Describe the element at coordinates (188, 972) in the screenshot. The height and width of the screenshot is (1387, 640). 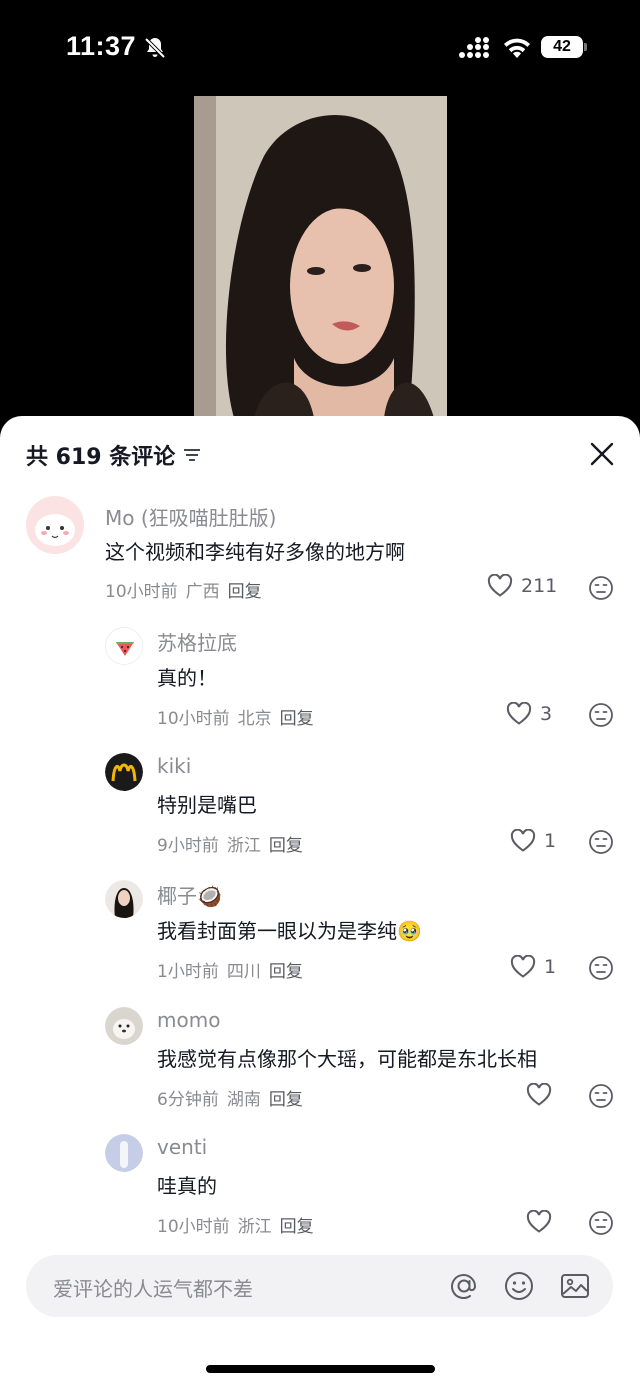
I see `comment-time: 1小时前` at that location.